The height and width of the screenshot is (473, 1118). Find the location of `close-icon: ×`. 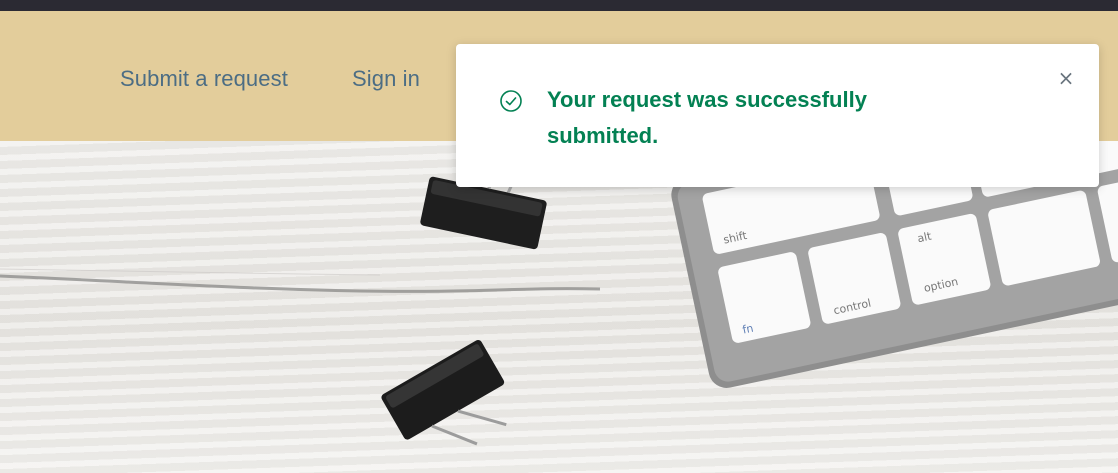

close-icon: × is located at coordinates (1066, 78).